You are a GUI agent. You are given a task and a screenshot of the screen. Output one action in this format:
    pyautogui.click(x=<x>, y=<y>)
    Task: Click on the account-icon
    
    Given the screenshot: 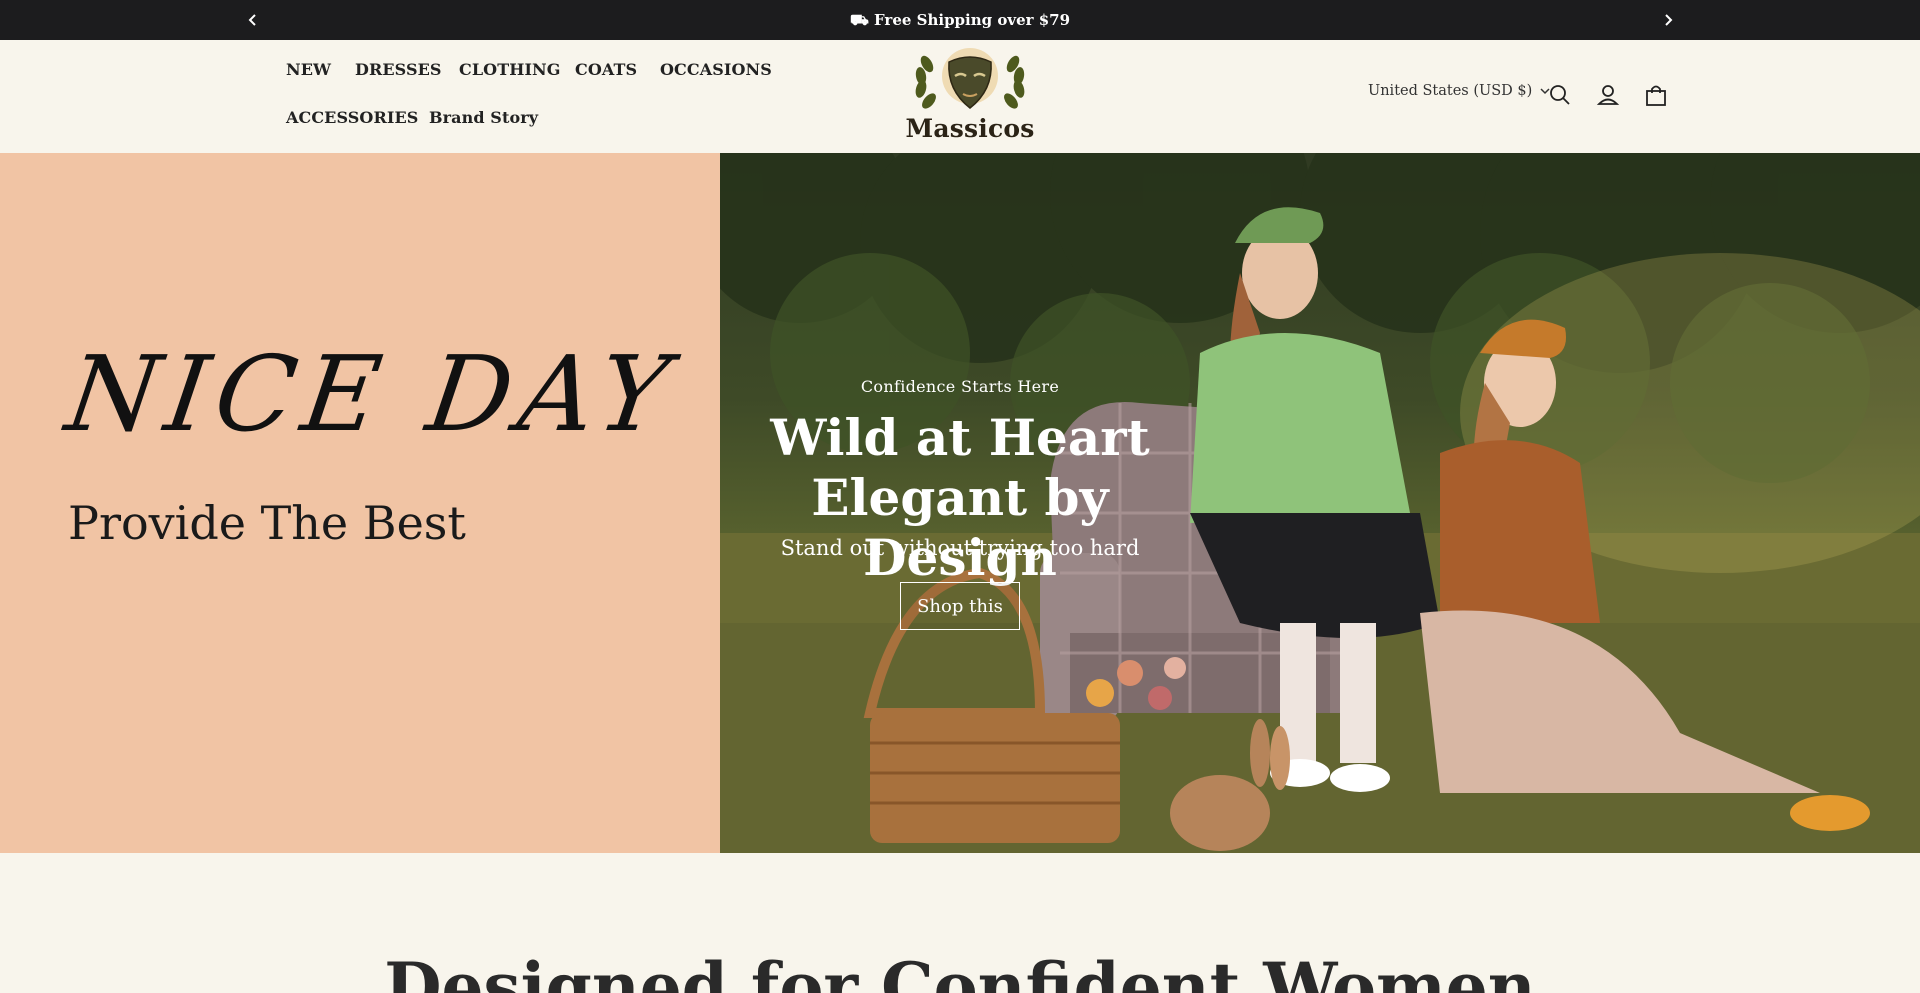 What is the action you would take?
    pyautogui.click(x=1608, y=95)
    